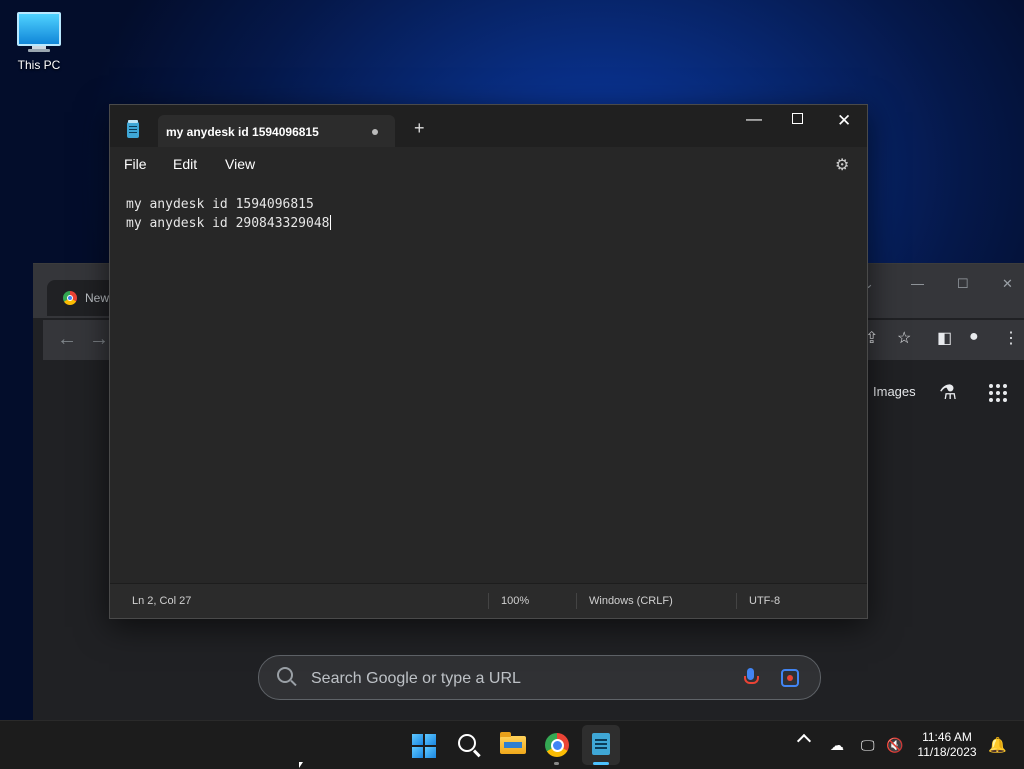 The image size is (1024, 769). What do you see at coordinates (601, 763) in the screenshot?
I see `active-app-indicator` at bounding box center [601, 763].